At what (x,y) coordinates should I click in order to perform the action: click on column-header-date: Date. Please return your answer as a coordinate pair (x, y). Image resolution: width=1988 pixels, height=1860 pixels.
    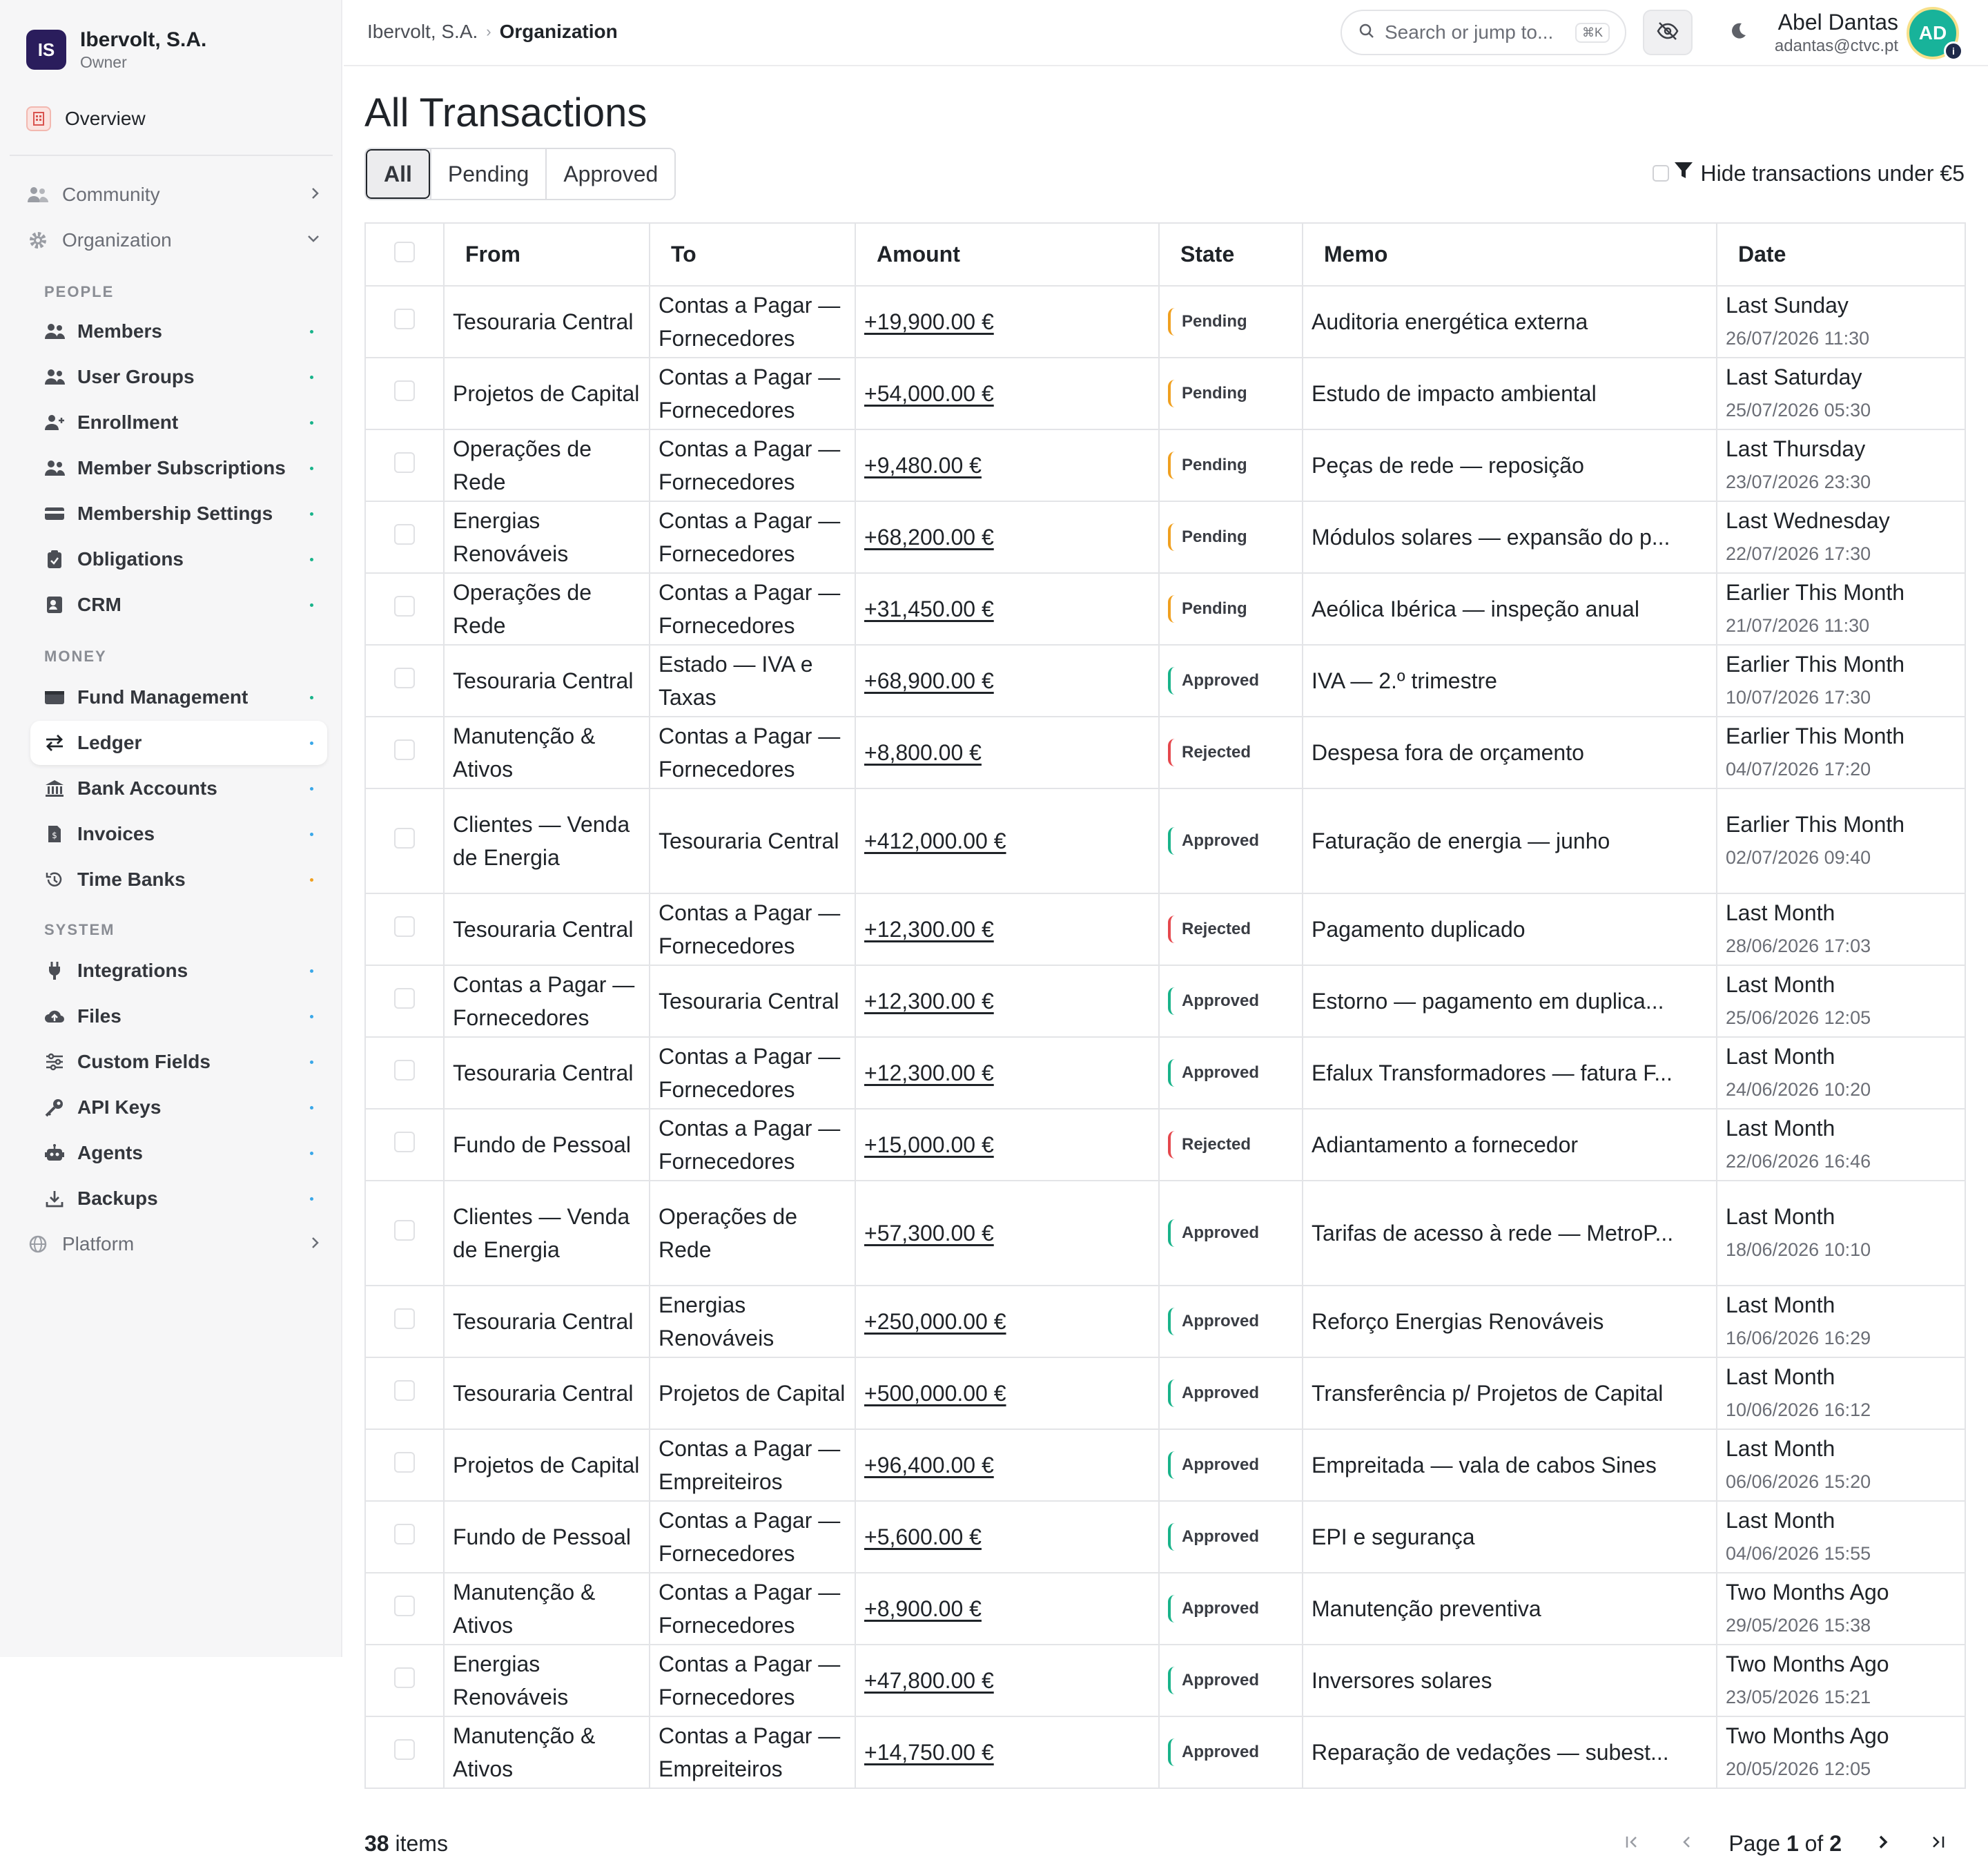
    Looking at the image, I should click on (1841, 255).